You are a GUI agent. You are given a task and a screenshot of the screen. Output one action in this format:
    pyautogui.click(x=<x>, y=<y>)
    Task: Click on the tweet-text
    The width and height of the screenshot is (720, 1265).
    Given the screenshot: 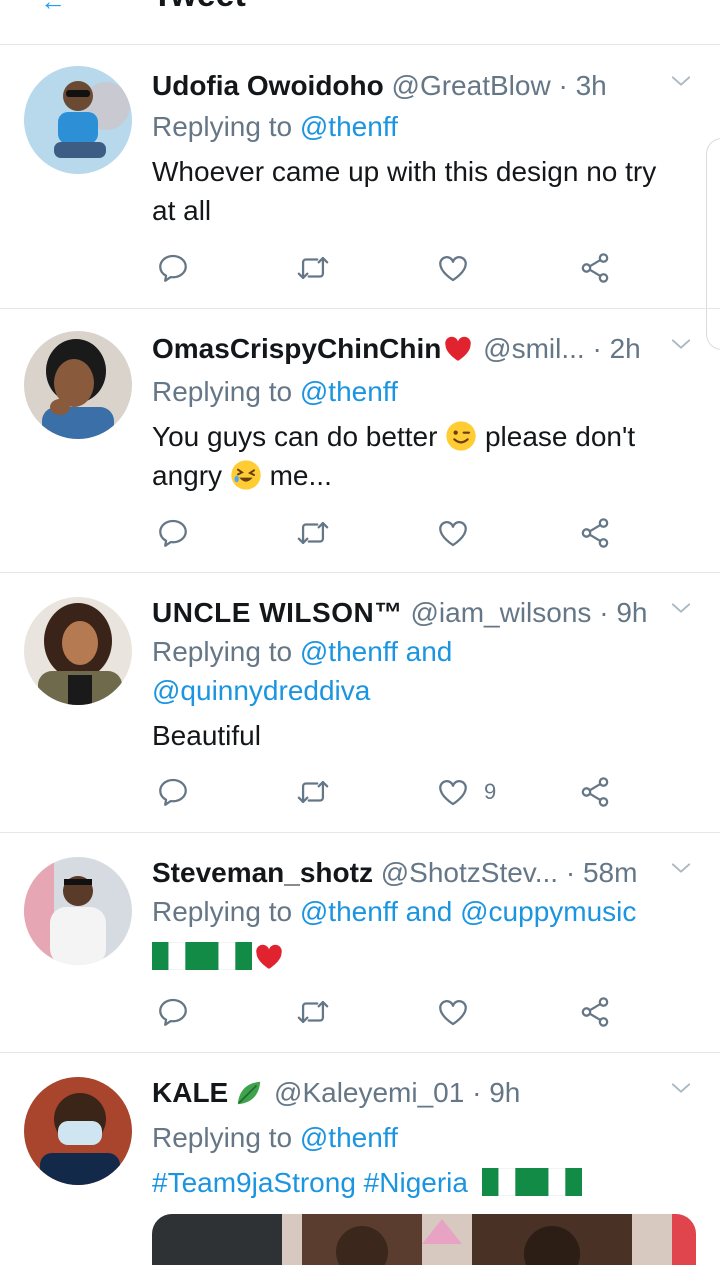 What is the action you would take?
    pyautogui.click(x=424, y=956)
    